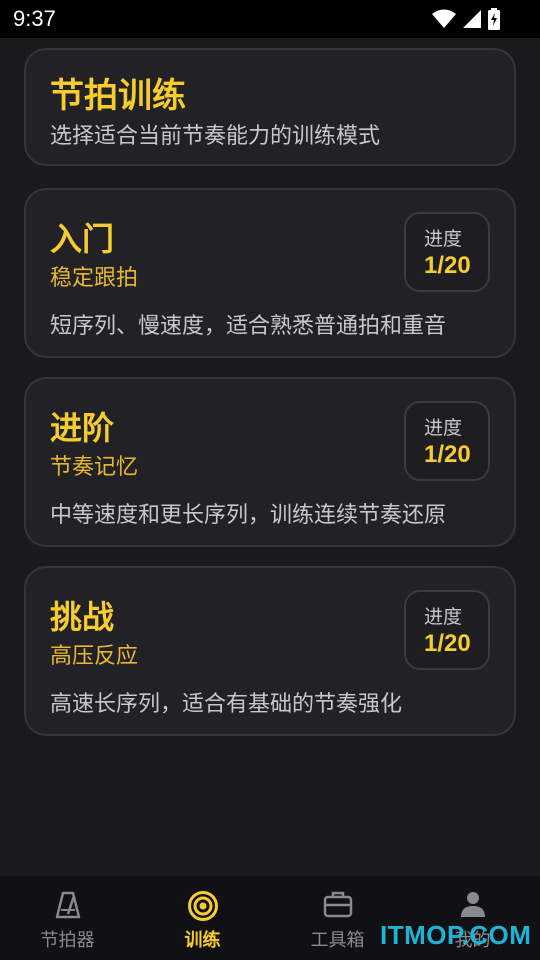  I want to click on status-bar: 9:37, so click(270, 19).